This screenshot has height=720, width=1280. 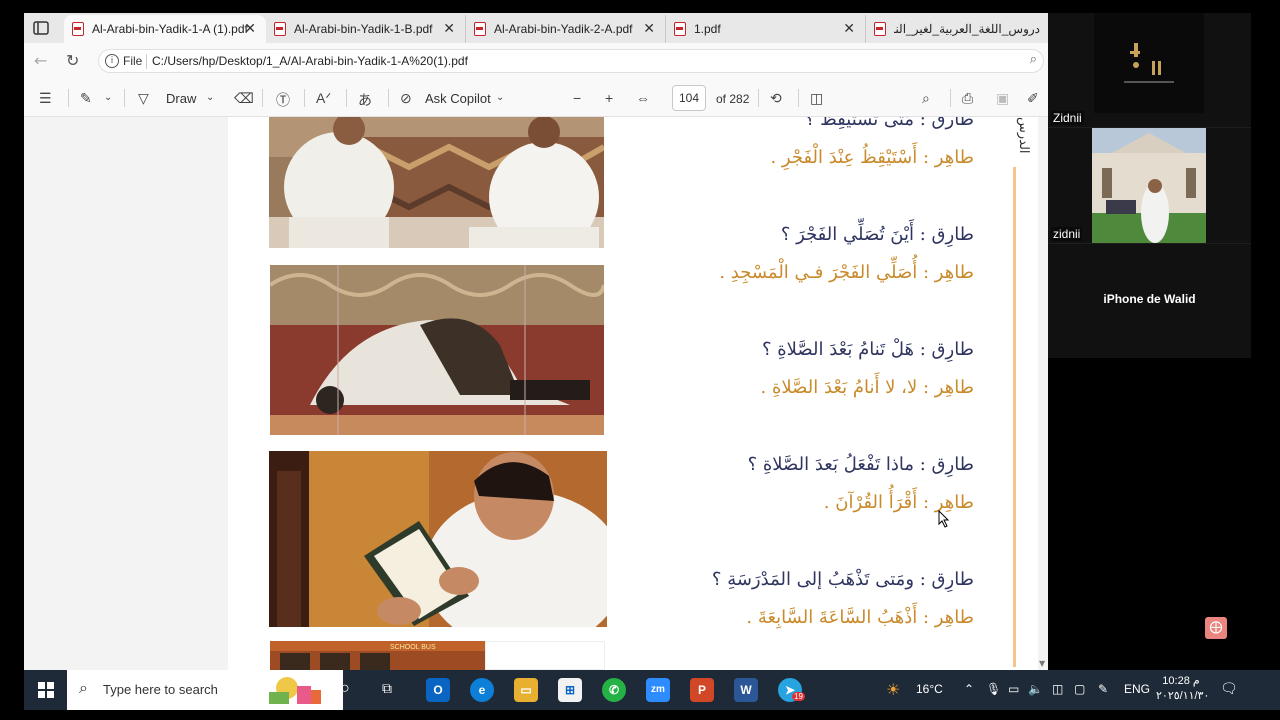 I want to click on print-icon: ⎙, so click(x=967, y=98).